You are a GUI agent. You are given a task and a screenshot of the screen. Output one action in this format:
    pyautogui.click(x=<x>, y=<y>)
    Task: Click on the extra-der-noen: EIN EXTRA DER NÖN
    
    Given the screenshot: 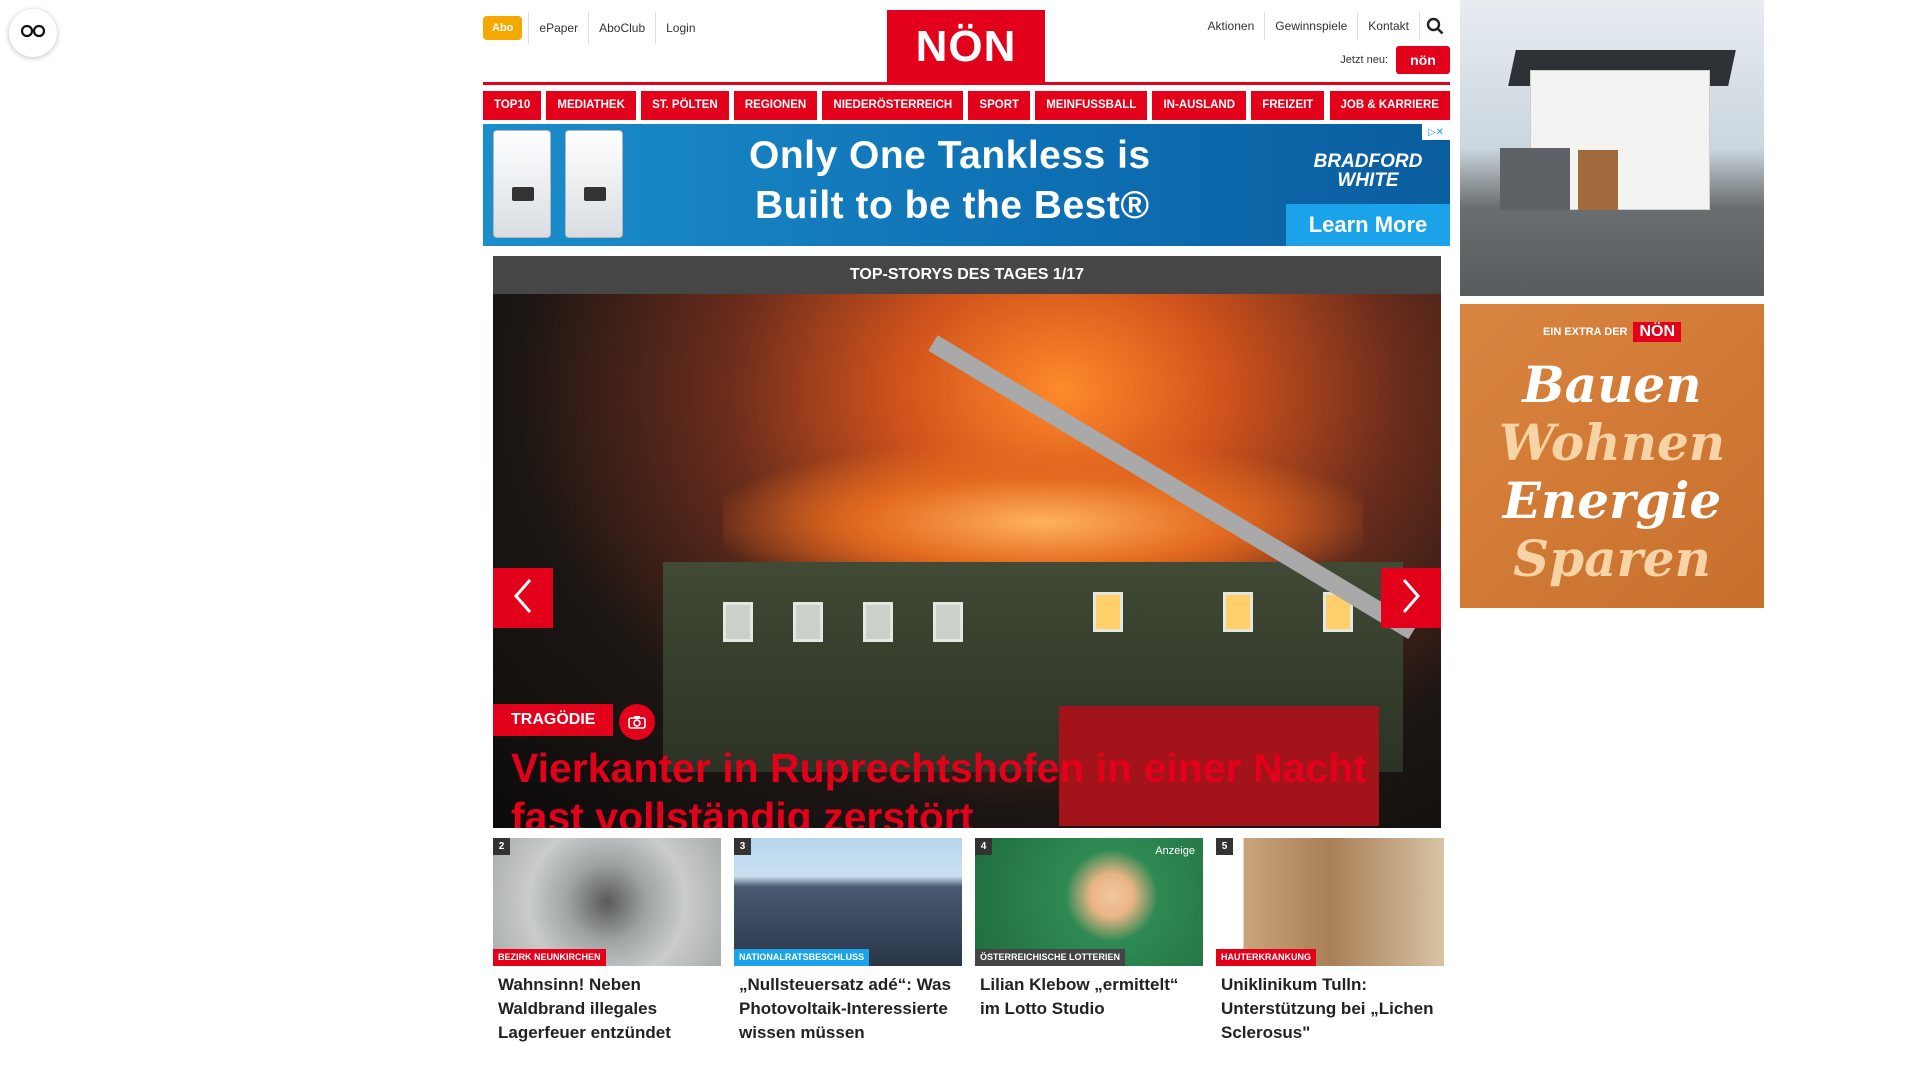 What is the action you would take?
    pyautogui.click(x=1612, y=332)
    